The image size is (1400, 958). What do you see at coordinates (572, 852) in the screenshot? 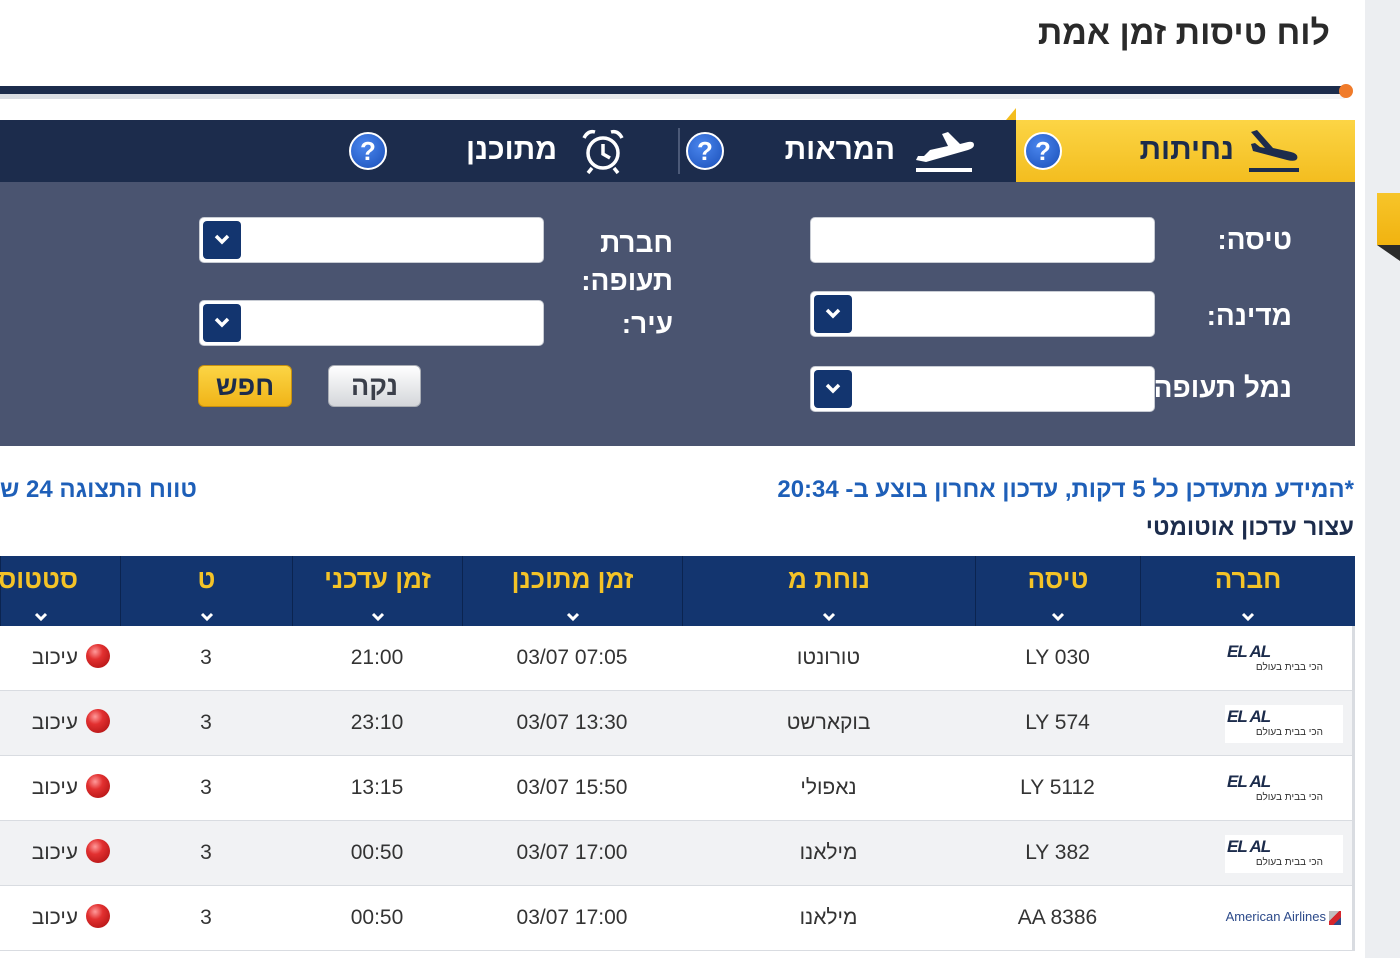
I see `scheduled-time-cell: 03/07 17:00` at bounding box center [572, 852].